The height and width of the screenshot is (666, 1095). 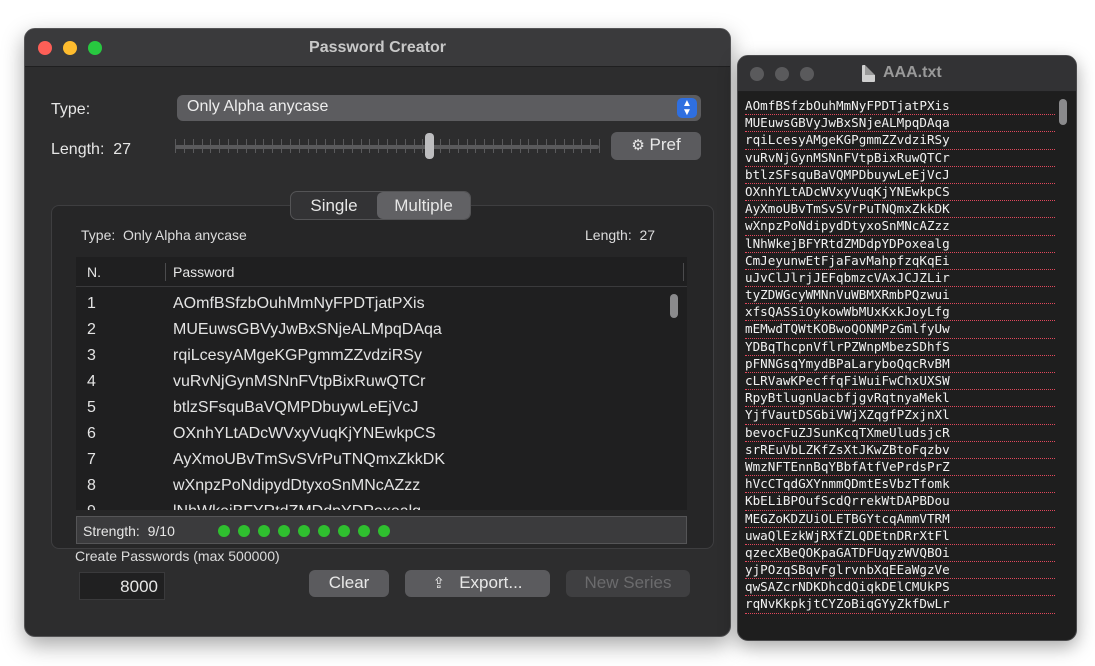 I want to click on strength-bar: Strength: 9/10, so click(x=381, y=530).